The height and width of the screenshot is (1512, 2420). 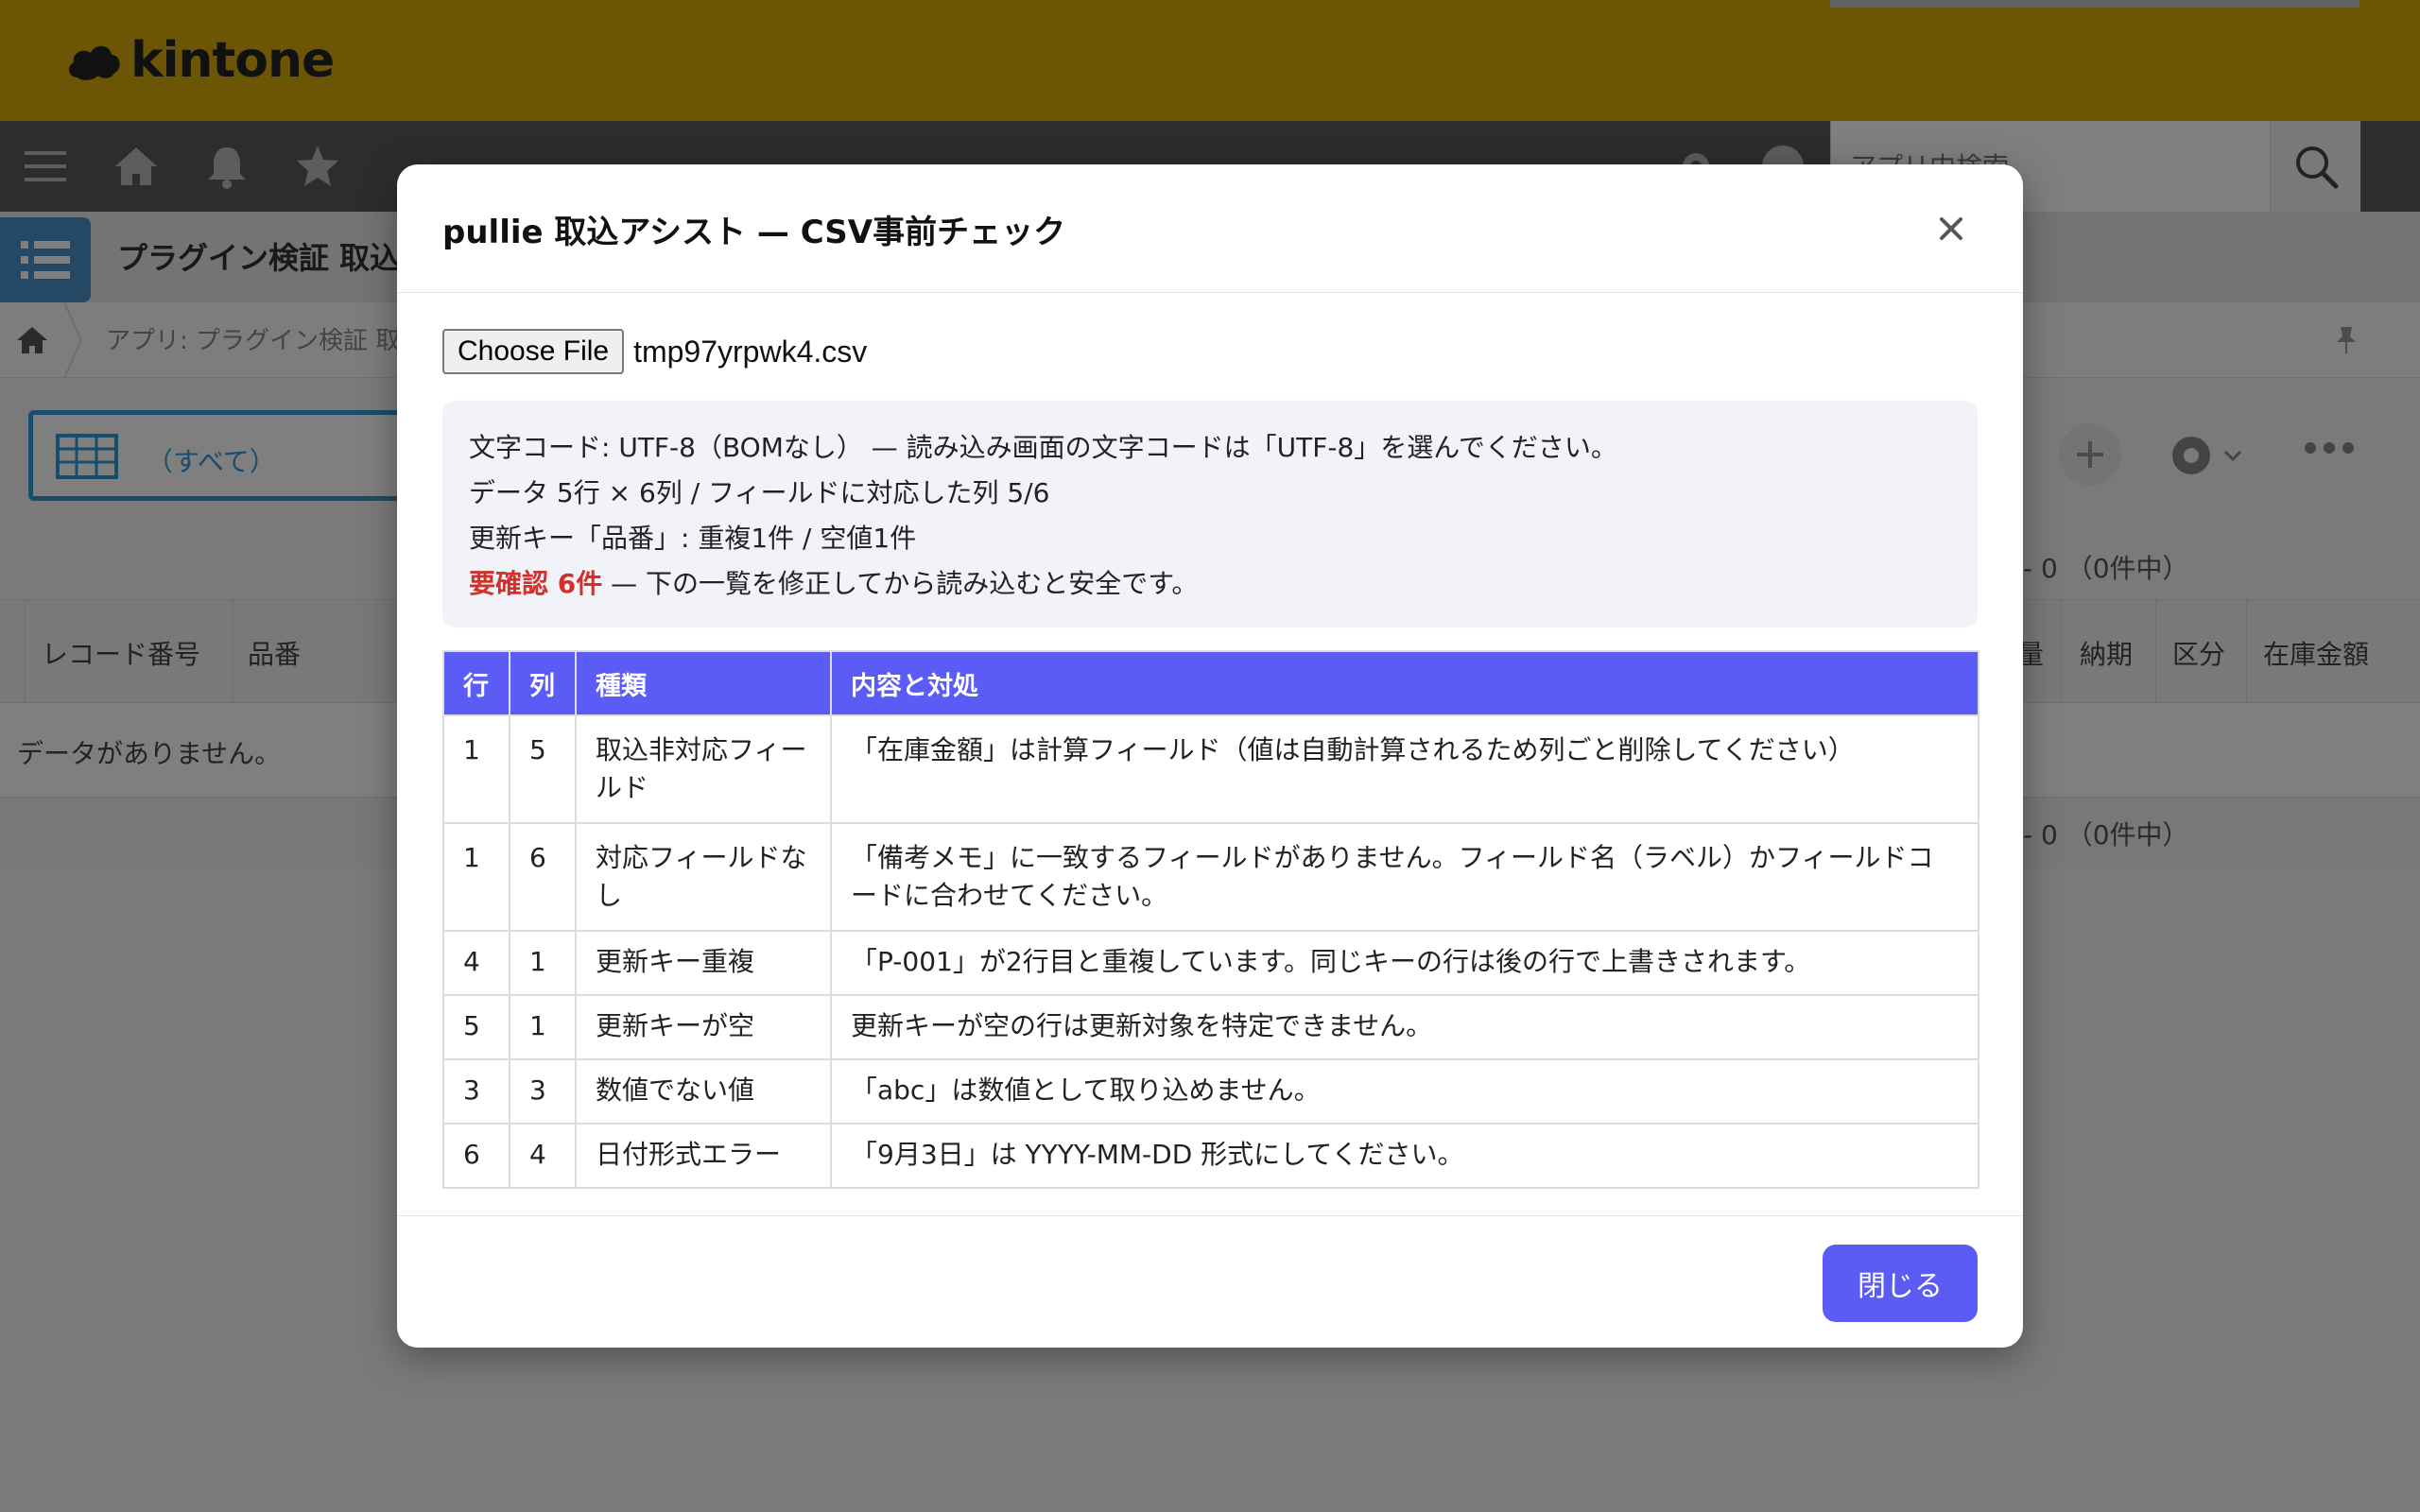 What do you see at coordinates (1404, 683) in the screenshot?
I see `header-detail: 内容と対処` at bounding box center [1404, 683].